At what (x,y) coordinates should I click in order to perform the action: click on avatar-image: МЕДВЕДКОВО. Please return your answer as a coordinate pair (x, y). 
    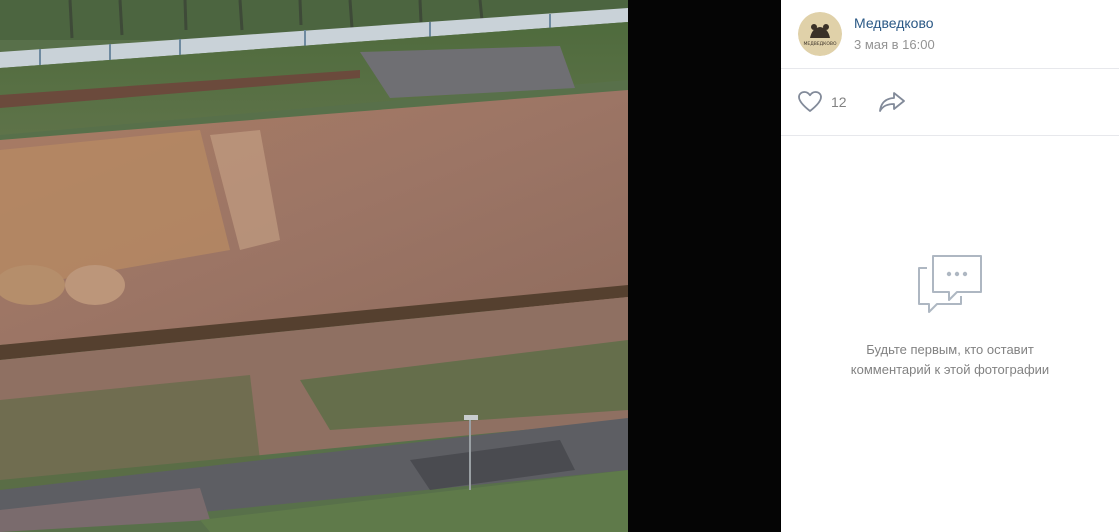
    Looking at the image, I should click on (820, 34).